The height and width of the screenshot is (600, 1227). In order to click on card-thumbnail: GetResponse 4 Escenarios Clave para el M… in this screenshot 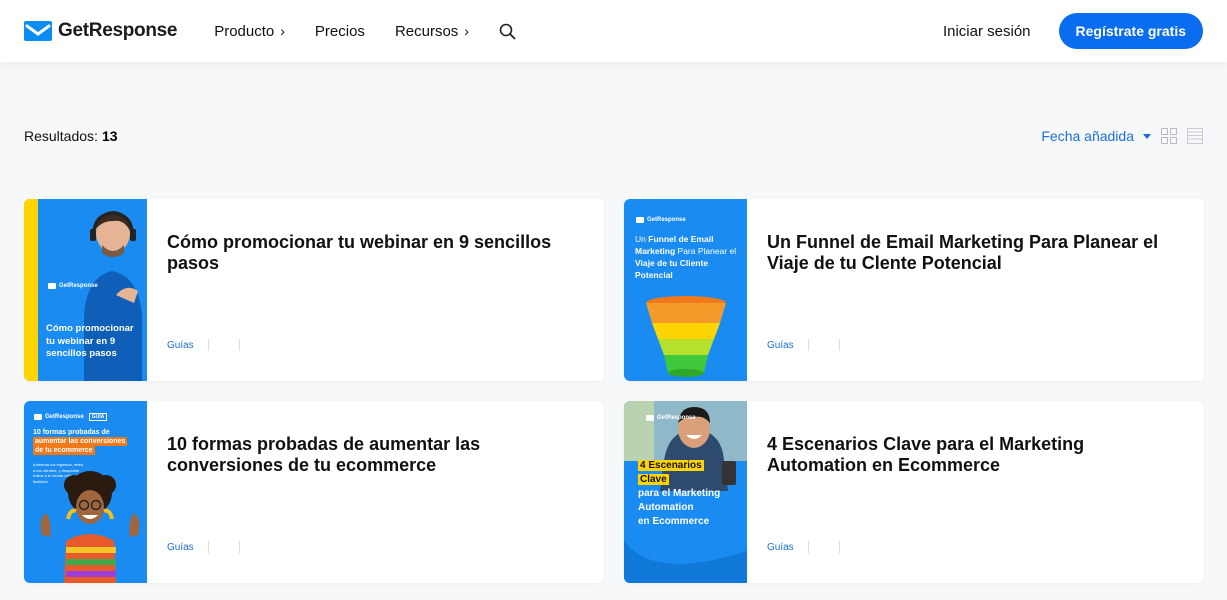, I will do `click(685, 492)`.